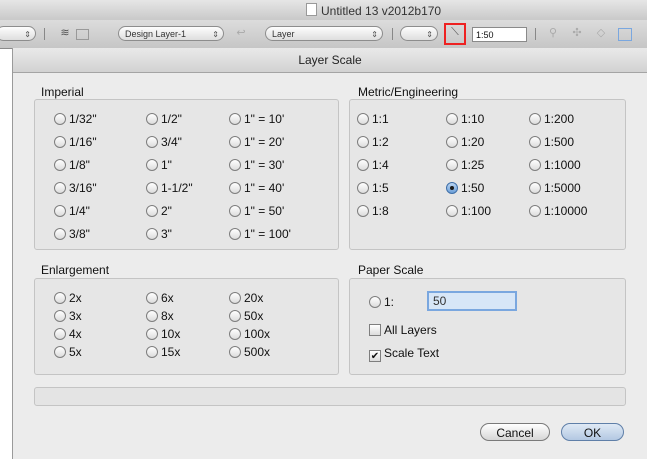 This screenshot has height=459, width=647. Describe the element at coordinates (381, 302) in the screenshot. I see `paper-scale-radio: 1:` at that location.